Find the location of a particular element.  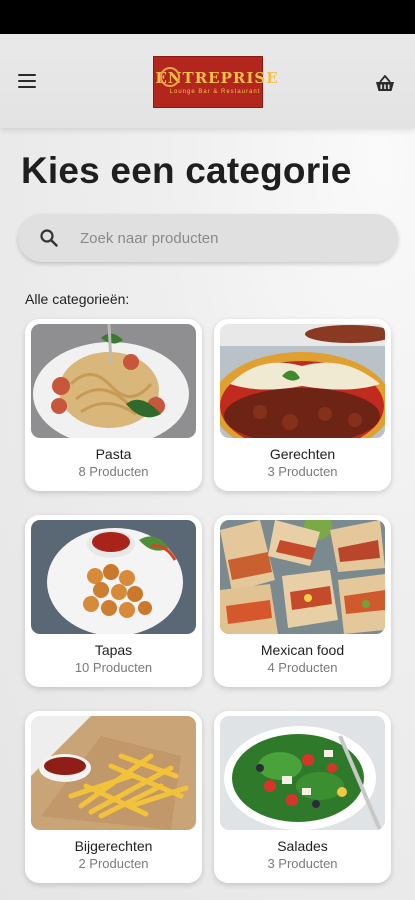

mexican-food-image is located at coordinates (302, 577).